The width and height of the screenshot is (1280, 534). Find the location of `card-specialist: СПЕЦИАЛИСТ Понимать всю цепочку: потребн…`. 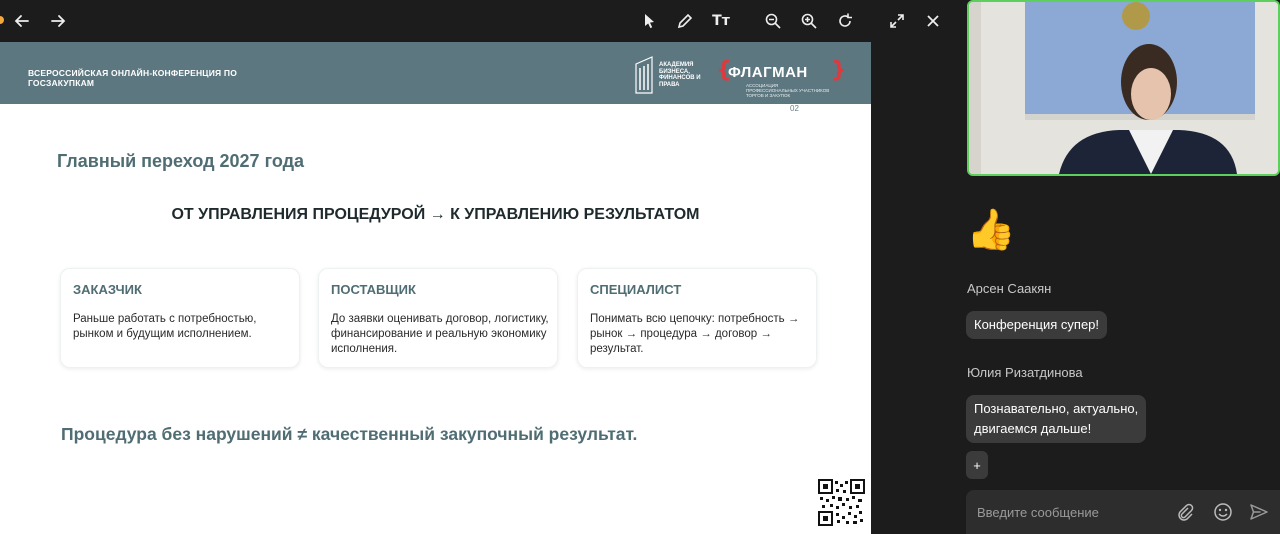

card-specialist: СПЕЦИАЛИСТ Понимать всю цепочку: потребн… is located at coordinates (697, 318).